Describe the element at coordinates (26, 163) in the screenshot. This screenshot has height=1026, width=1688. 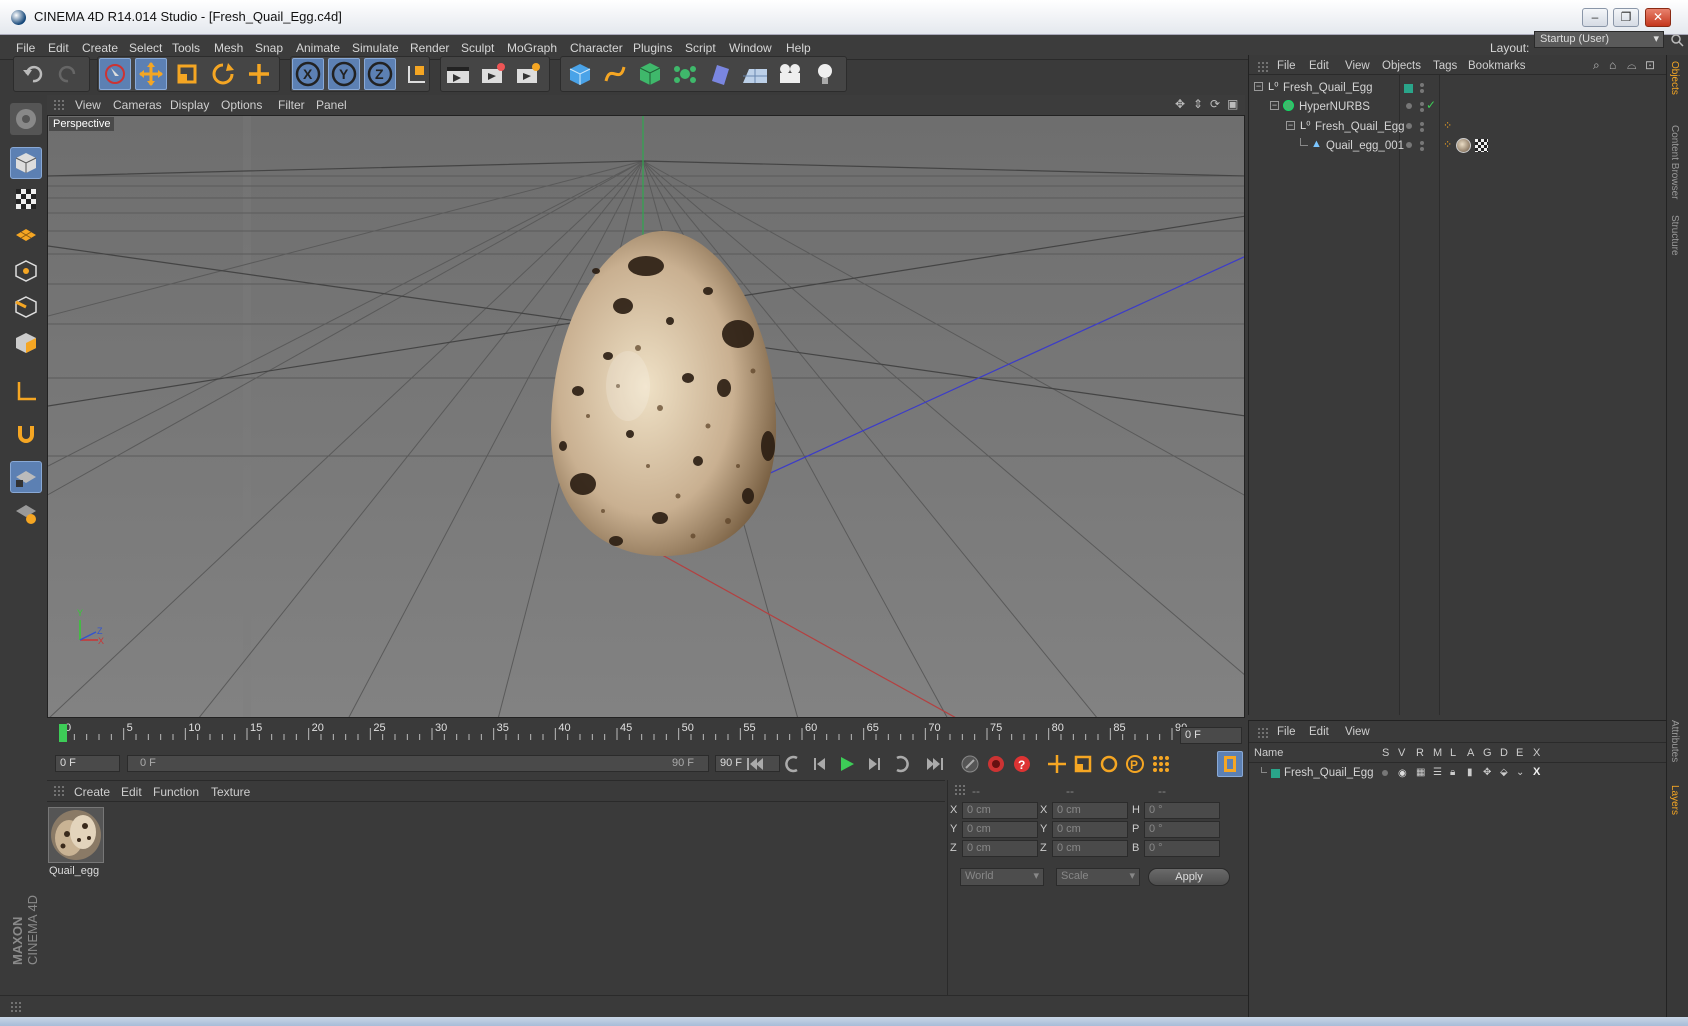
I see `model-mode-icon` at that location.